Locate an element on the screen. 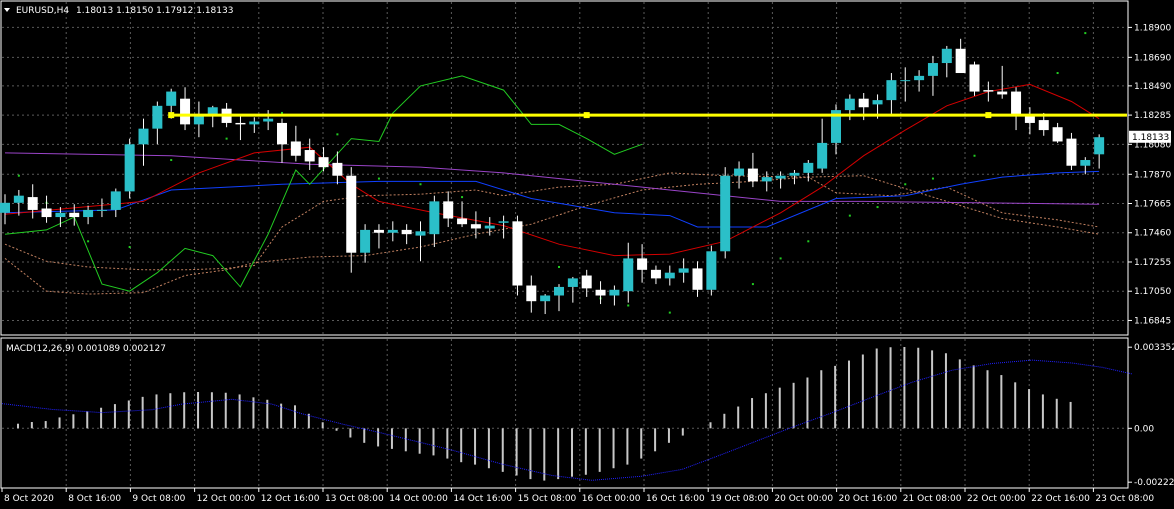  time-tick-label: 20 Oct 00:00 is located at coordinates (803, 499).